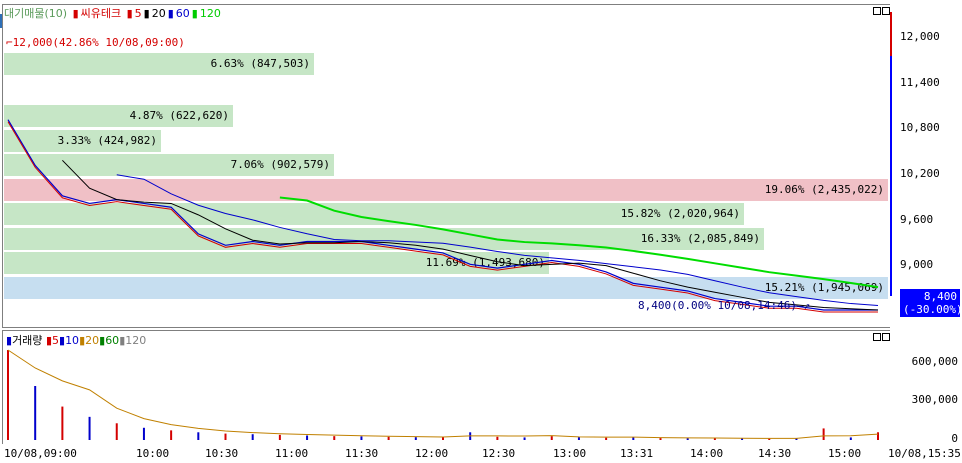 The image size is (962, 463). Describe the element at coordinates (891, 34) in the screenshot. I see `axis-up-range-bar` at that location.